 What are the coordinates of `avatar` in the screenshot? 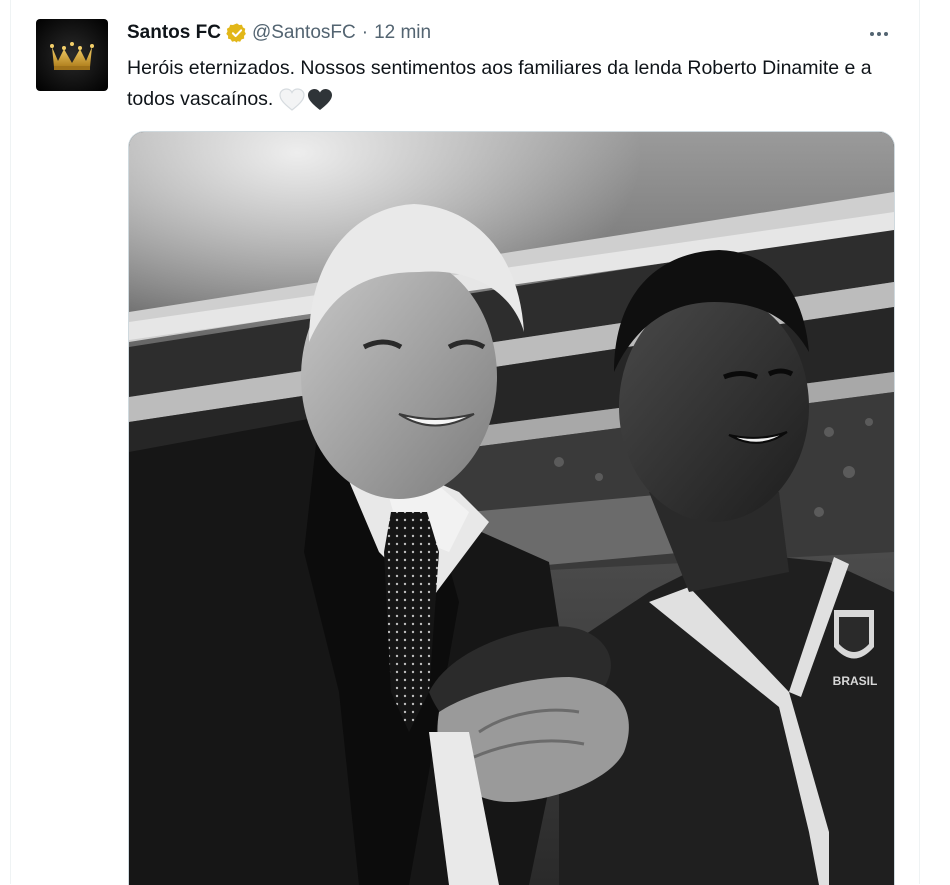 It's located at (72, 55).